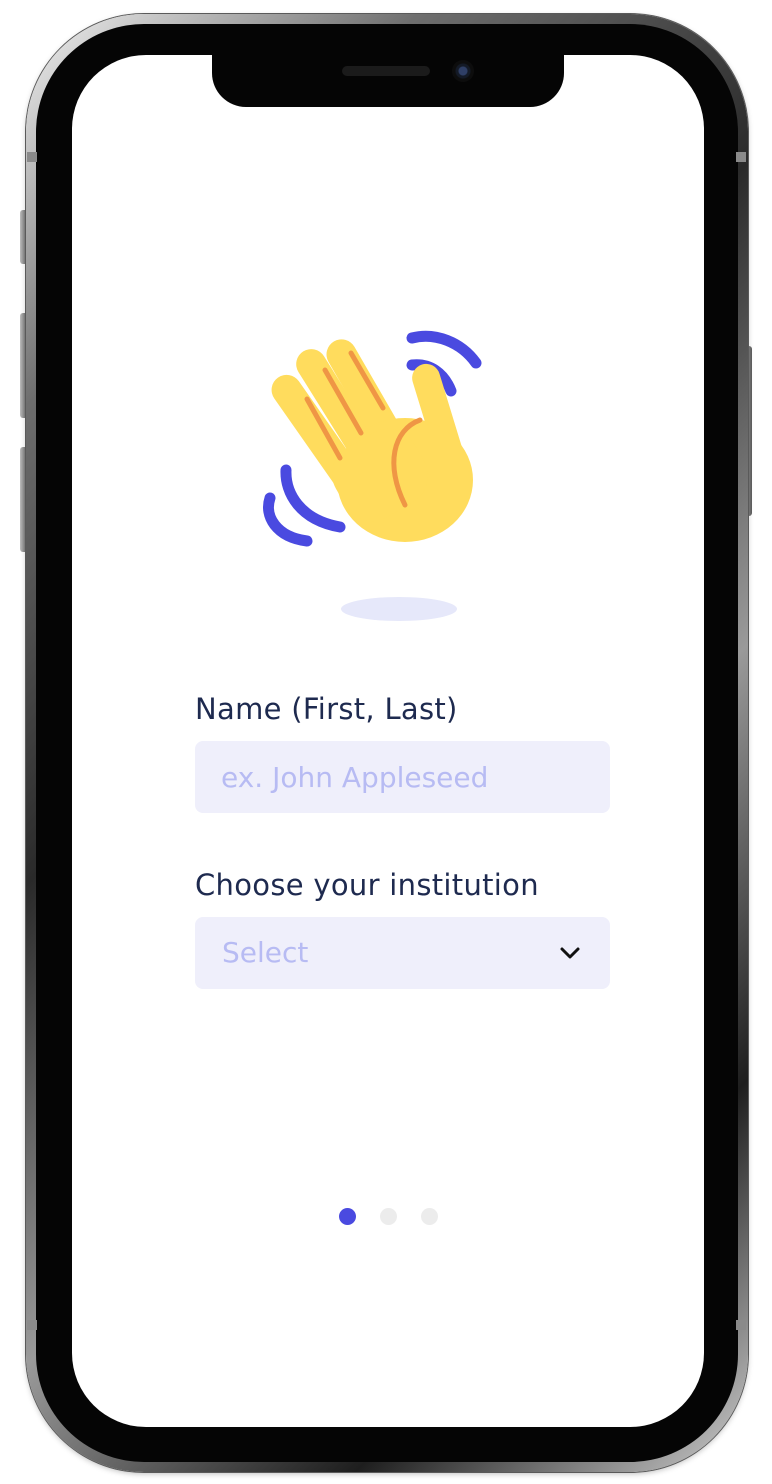 The width and height of the screenshot is (772, 1484). Describe the element at coordinates (386, 71) in the screenshot. I see `earpiece-speaker` at that location.